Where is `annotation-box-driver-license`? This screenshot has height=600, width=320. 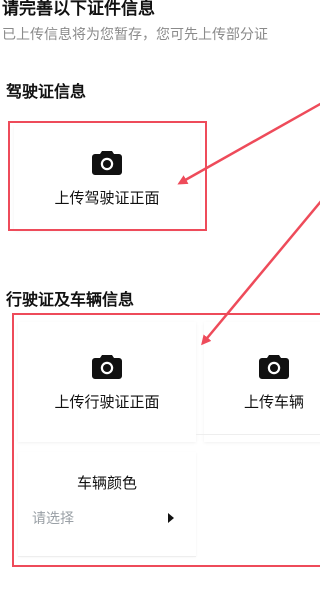 annotation-box-driver-license is located at coordinates (107, 176).